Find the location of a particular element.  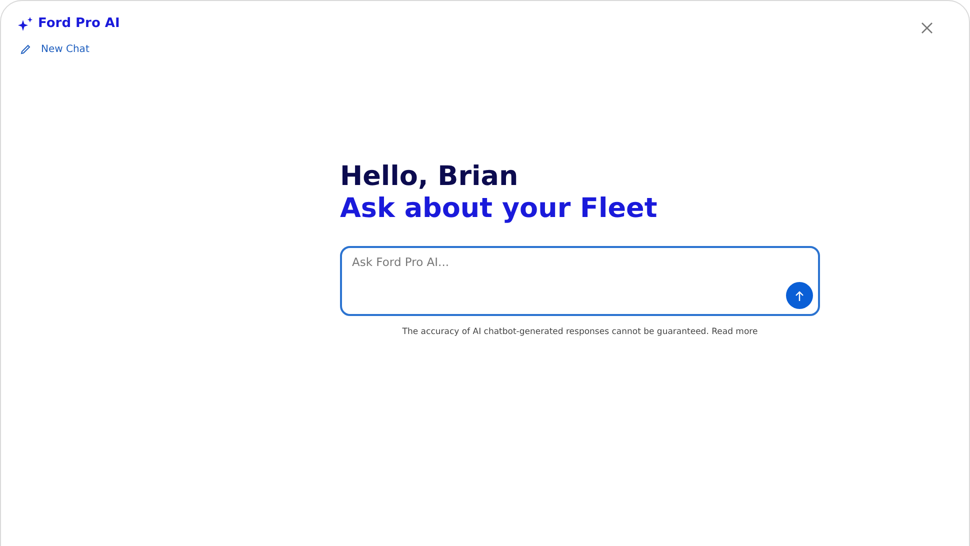

close-button is located at coordinates (927, 28).